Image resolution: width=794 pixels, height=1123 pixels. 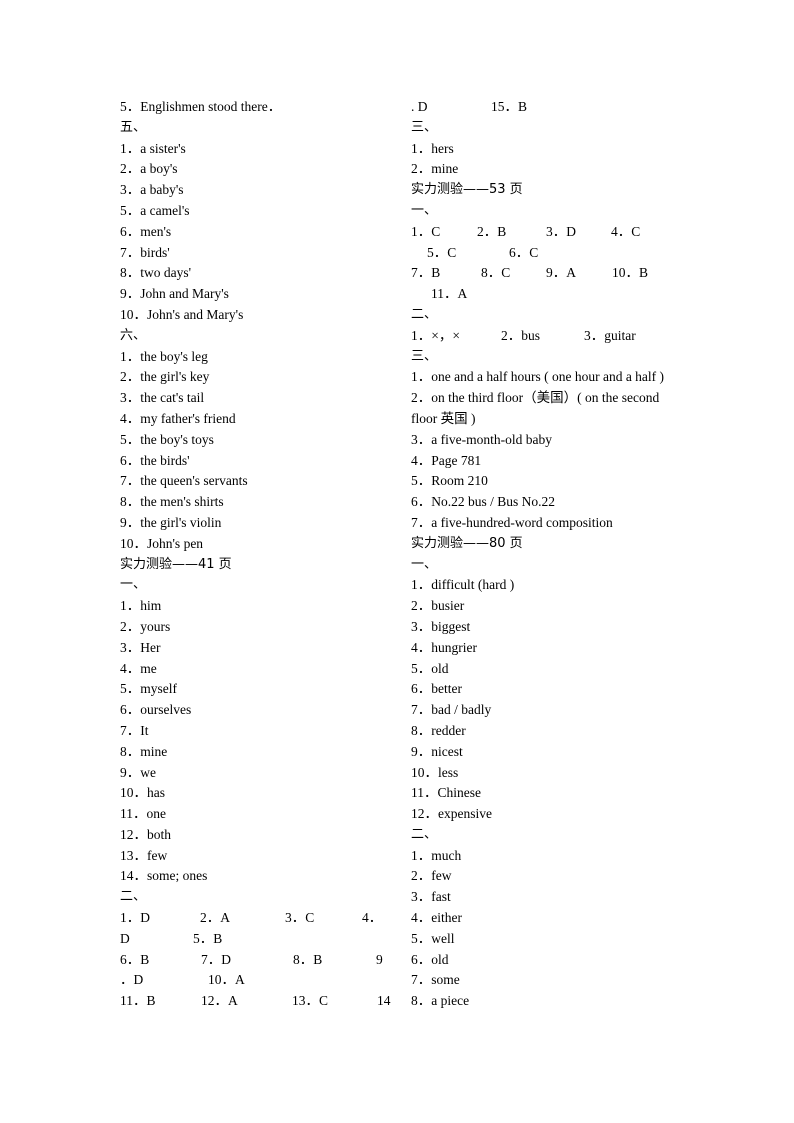 I want to click on answer-row: 11．A, so click(x=548, y=294).